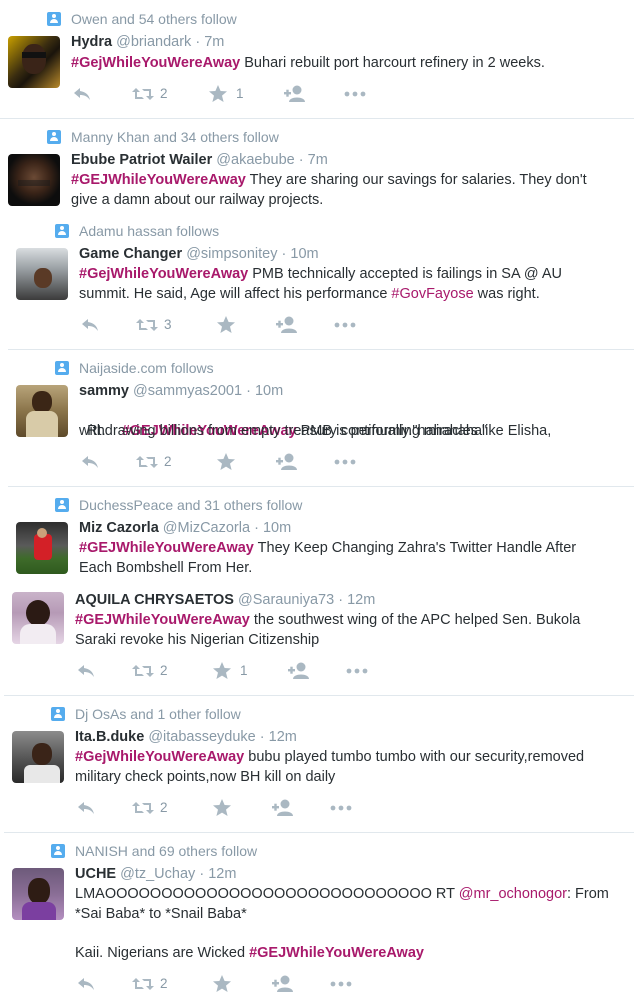  Describe the element at coordinates (109, 737) in the screenshot. I see `author-name: Ita.B.duke` at that location.